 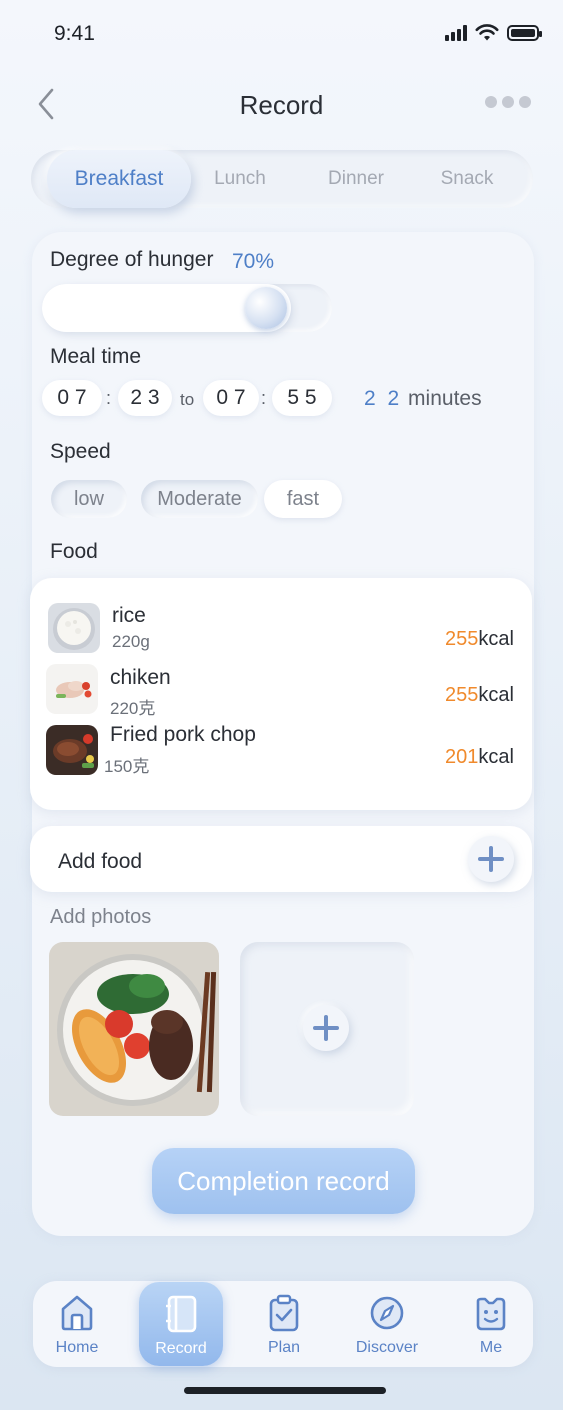 I want to click on food-item: chiken 220克 255kcal, so click(x=281, y=691).